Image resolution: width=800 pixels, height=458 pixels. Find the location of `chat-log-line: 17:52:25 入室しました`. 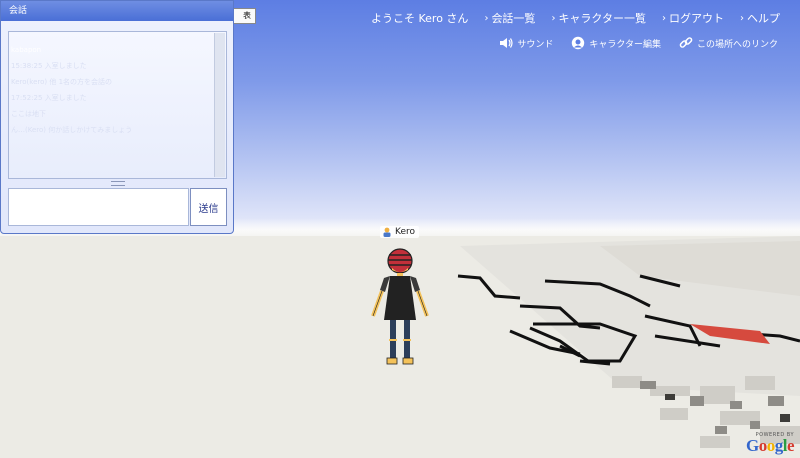

chat-log-line: 17:52:25 入室しました is located at coordinates (49, 98).